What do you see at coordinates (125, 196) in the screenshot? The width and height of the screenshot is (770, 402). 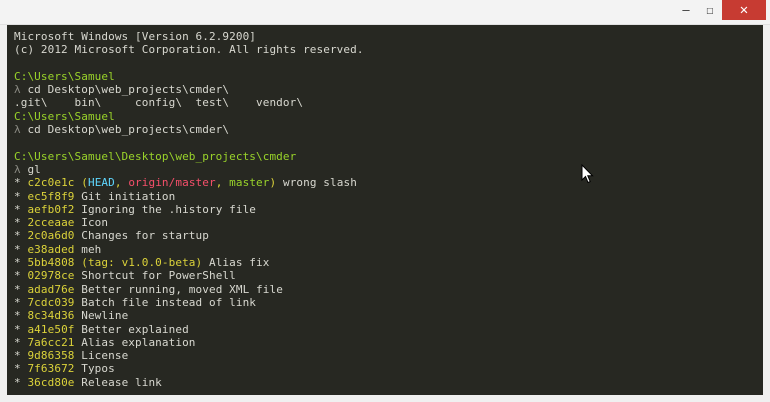 I see `console-text-segment: Git initiation` at bounding box center [125, 196].